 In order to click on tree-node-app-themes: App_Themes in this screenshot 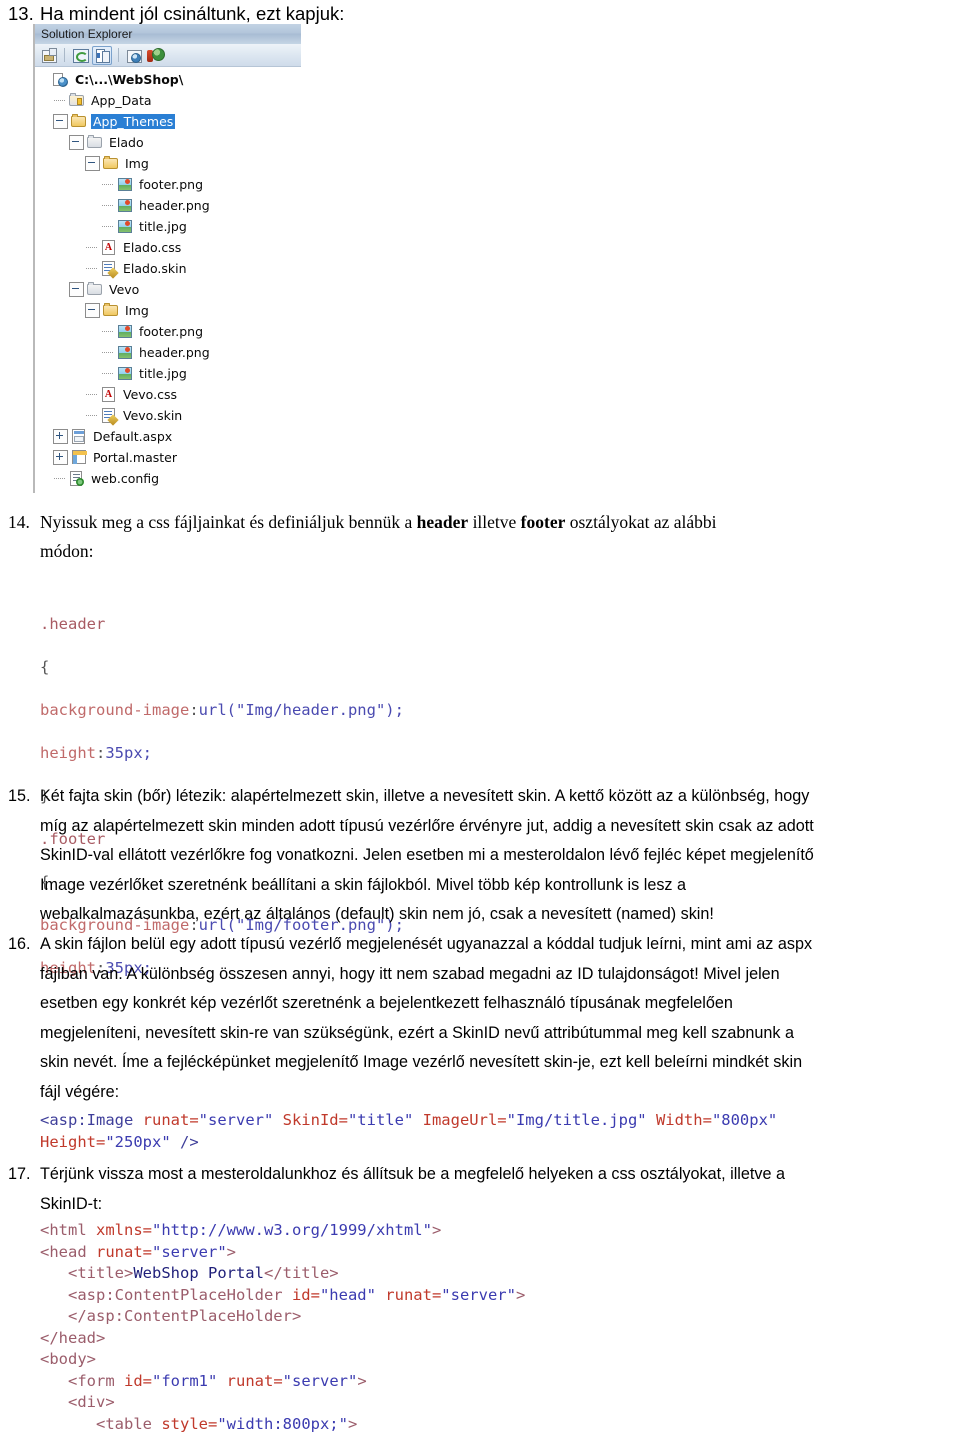, I will do `click(168, 121)`.